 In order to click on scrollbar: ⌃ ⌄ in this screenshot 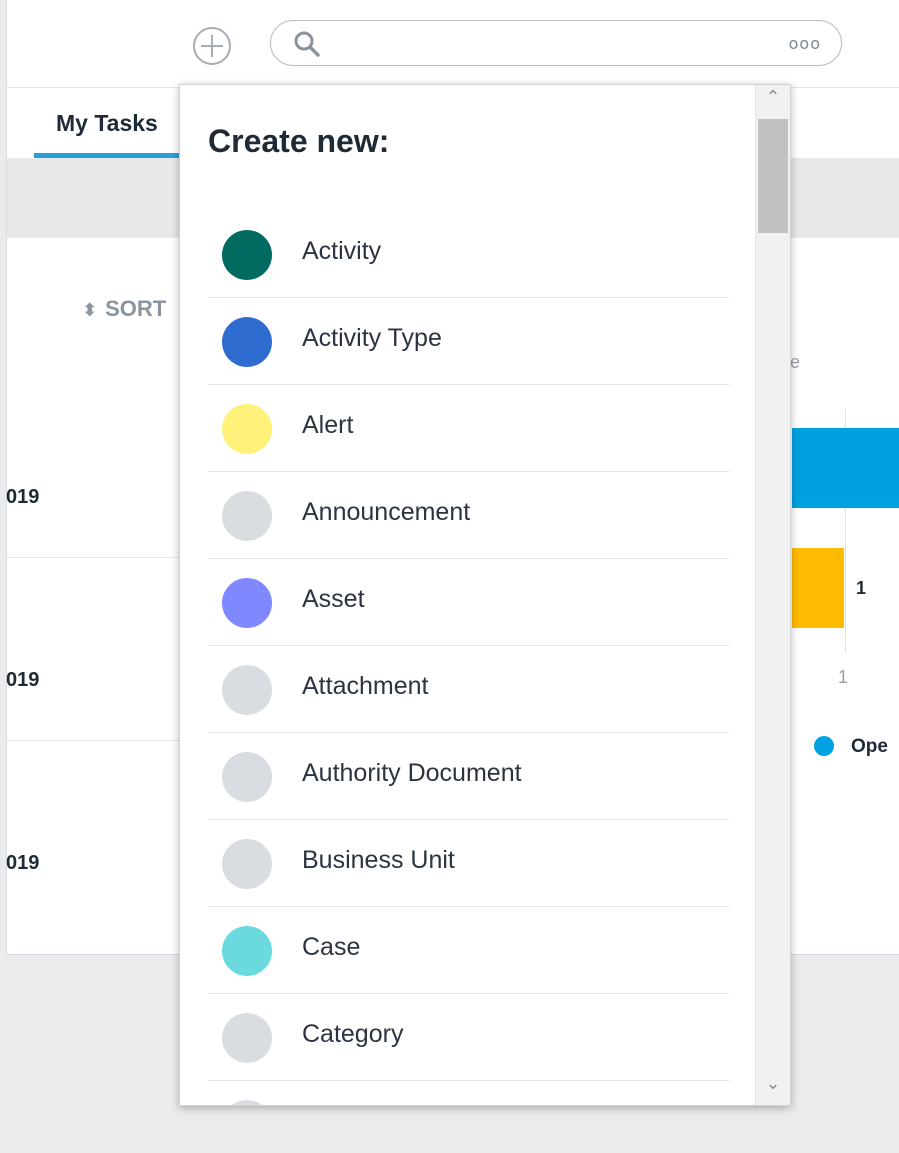, I will do `click(772, 595)`.